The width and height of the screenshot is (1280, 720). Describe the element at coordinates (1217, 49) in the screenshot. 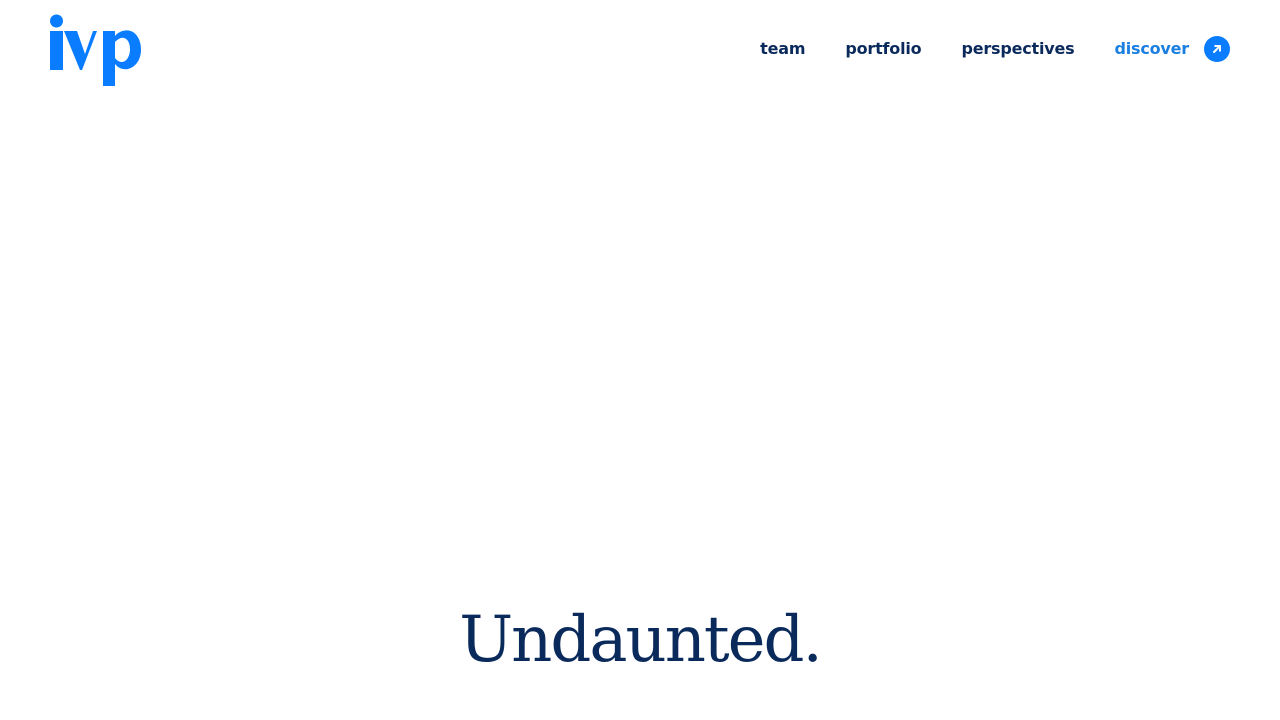

I see `arrow-up-right-icon` at that location.